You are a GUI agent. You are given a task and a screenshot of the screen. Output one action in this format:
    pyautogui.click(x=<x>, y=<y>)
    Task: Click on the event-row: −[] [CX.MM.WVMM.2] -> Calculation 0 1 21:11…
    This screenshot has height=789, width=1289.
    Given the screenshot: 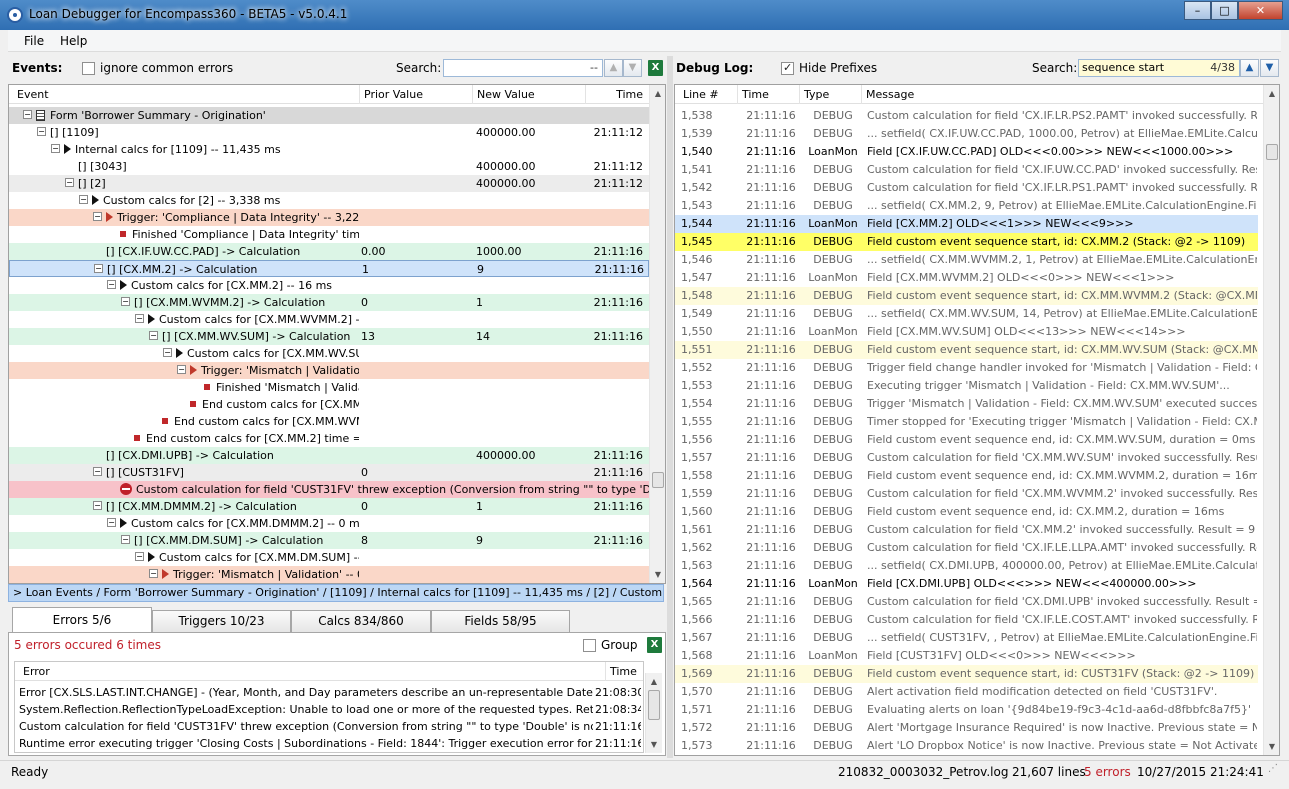 What is the action you would take?
    pyautogui.click(x=329, y=302)
    